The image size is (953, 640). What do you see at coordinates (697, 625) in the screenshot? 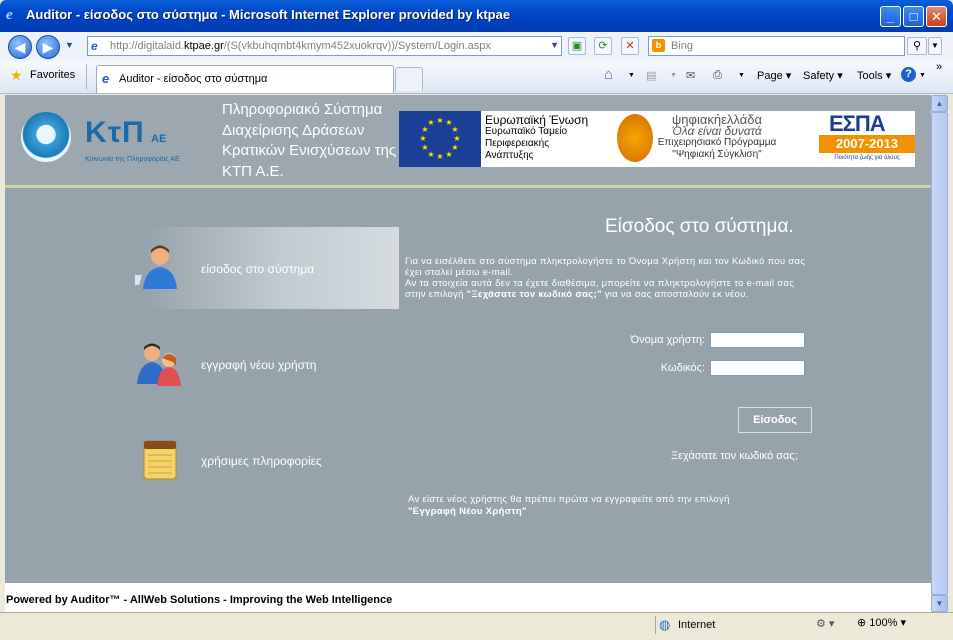
I see `zone-label: Internet` at bounding box center [697, 625].